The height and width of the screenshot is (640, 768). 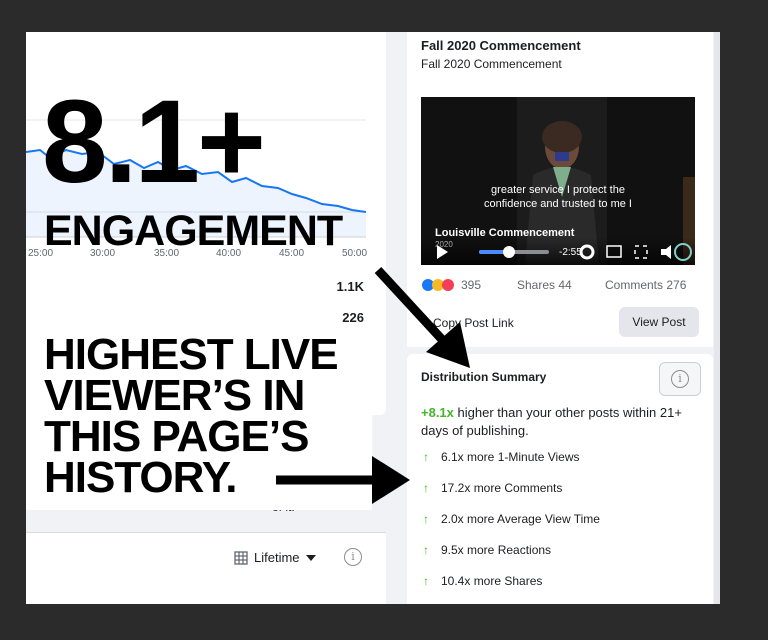 I want to click on annotation-arrows, so click(x=373, y=385).